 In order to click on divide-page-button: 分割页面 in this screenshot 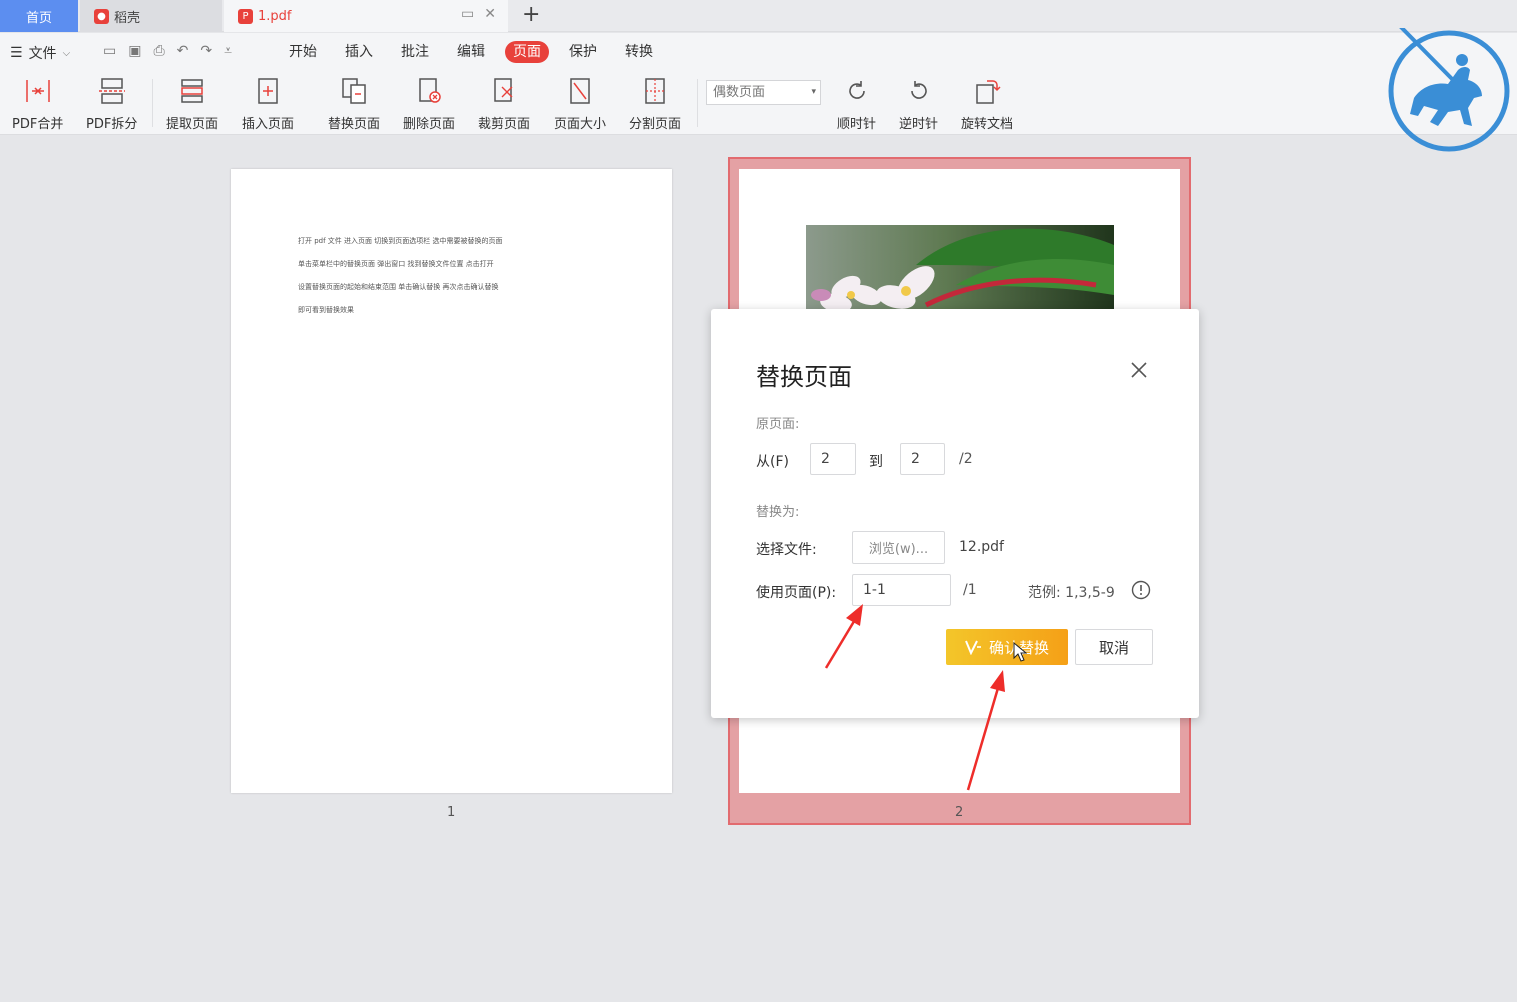, I will do `click(655, 103)`.